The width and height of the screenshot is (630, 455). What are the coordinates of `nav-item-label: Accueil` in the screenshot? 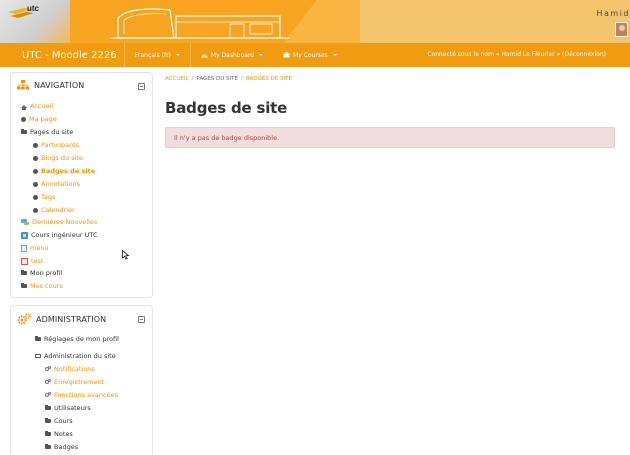 It's located at (42, 106).